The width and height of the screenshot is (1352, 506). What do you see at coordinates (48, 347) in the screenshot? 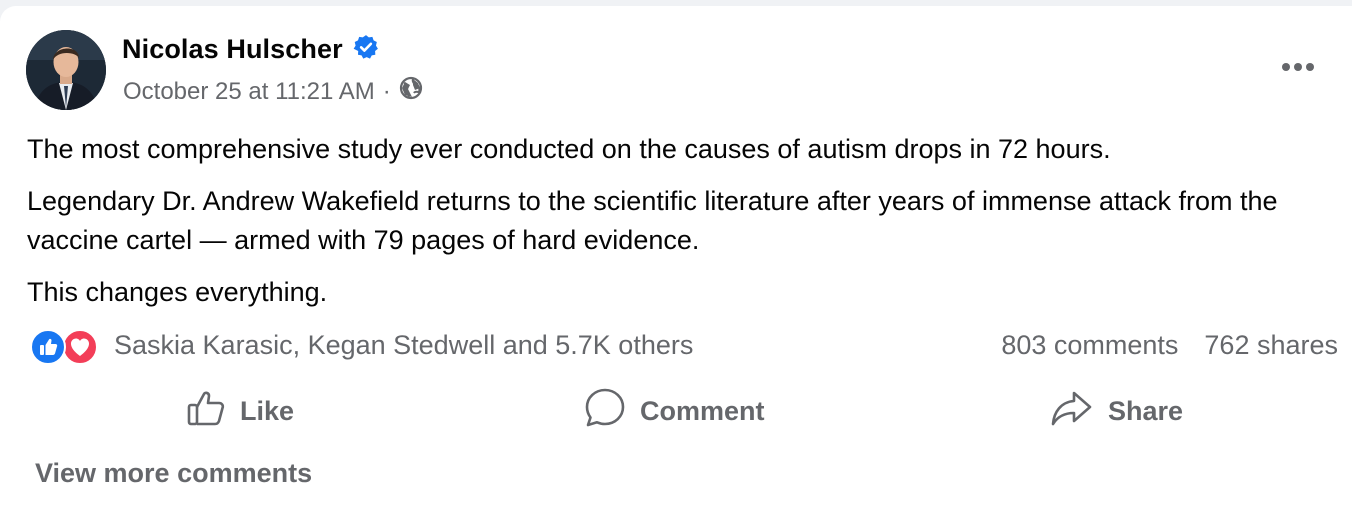
I see `like-icon` at bounding box center [48, 347].